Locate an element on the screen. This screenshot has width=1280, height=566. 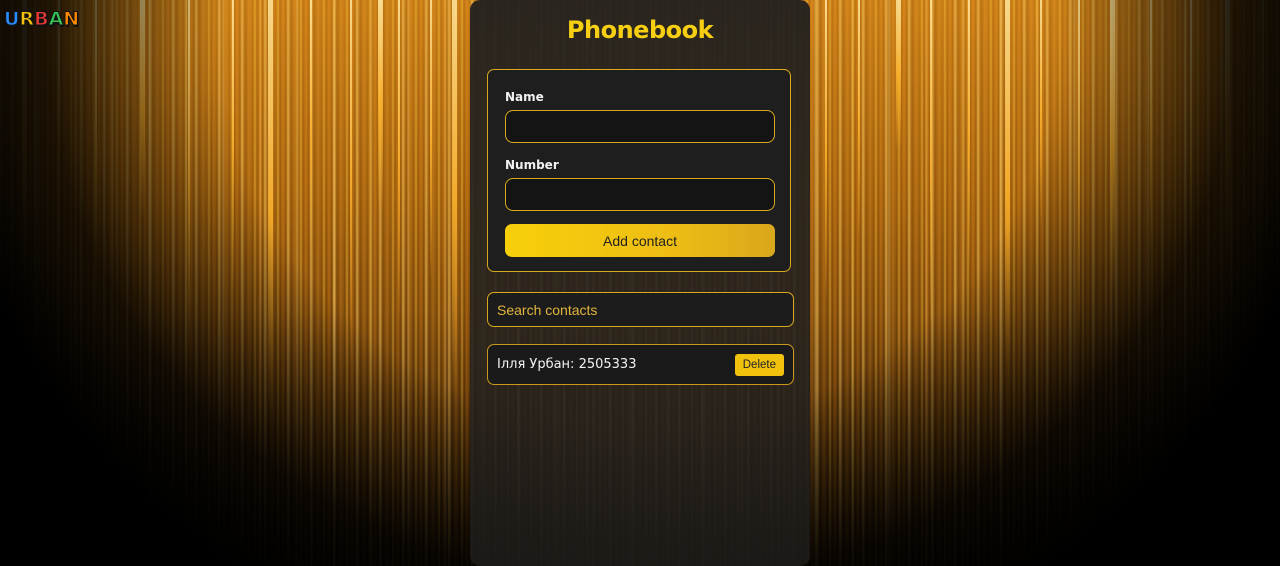
page-title: Phonebook is located at coordinates (640, 30).